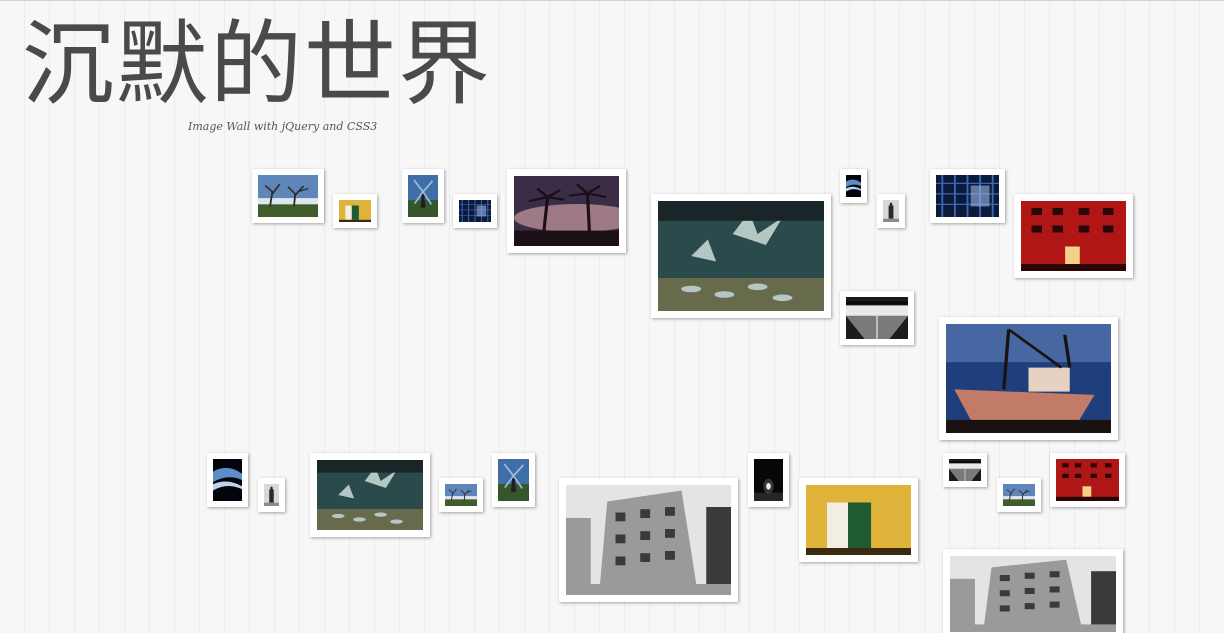 The width and height of the screenshot is (1224, 633). I want to click on photo-night-light, so click(768, 480).